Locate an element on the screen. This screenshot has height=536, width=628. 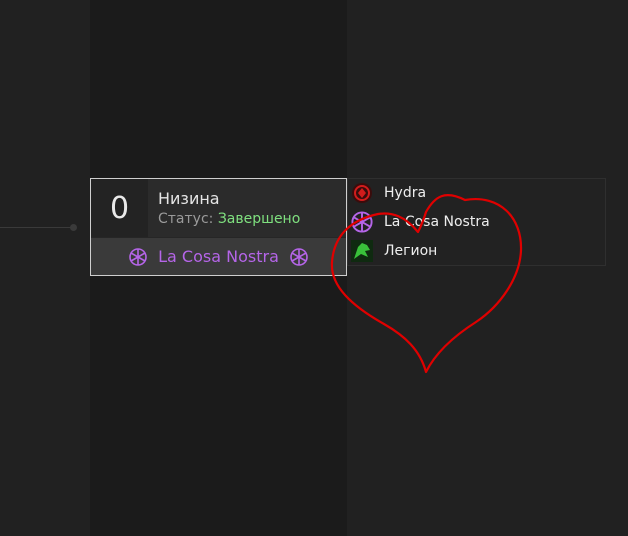
match-status: Статус: Завершено is located at coordinates (229, 219).